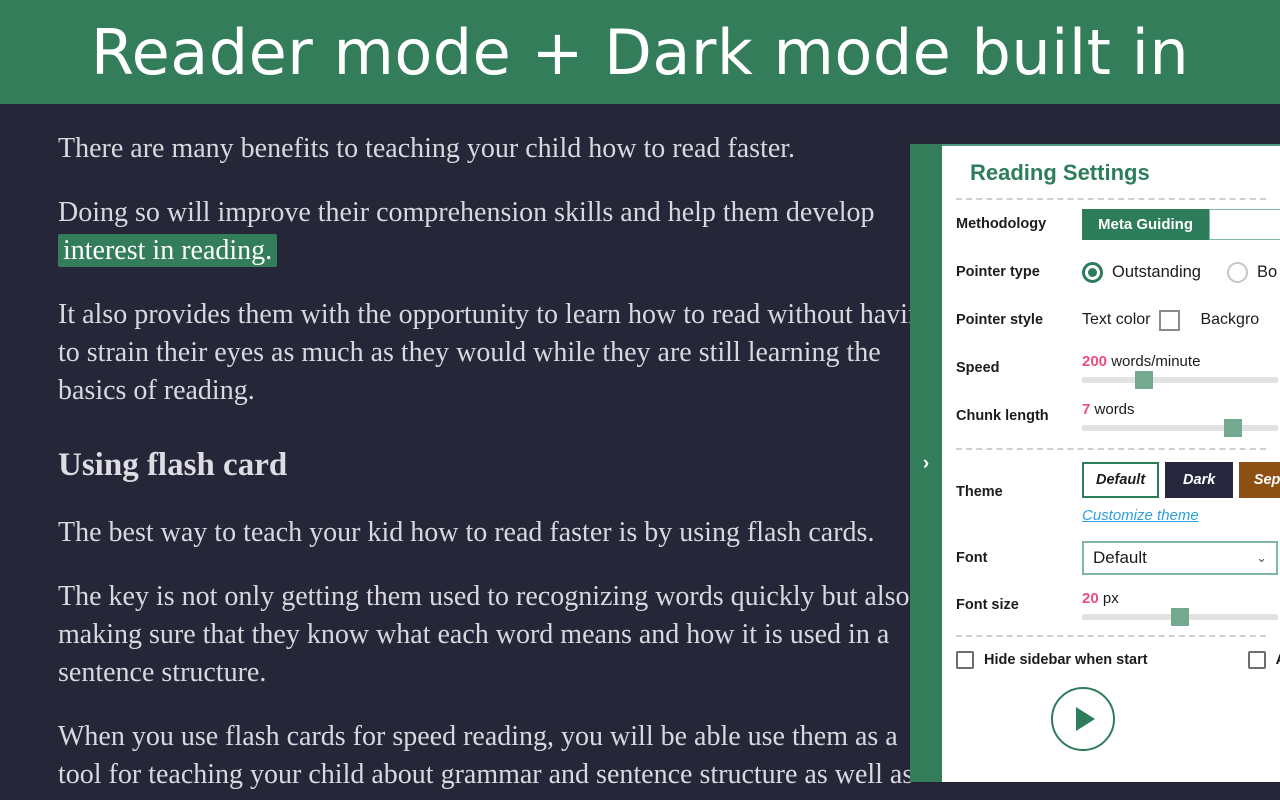 Image resolution: width=1280 pixels, height=800 pixels. Describe the element at coordinates (1261, 557) in the screenshot. I see `chevron-down-icon: ⌄` at that location.